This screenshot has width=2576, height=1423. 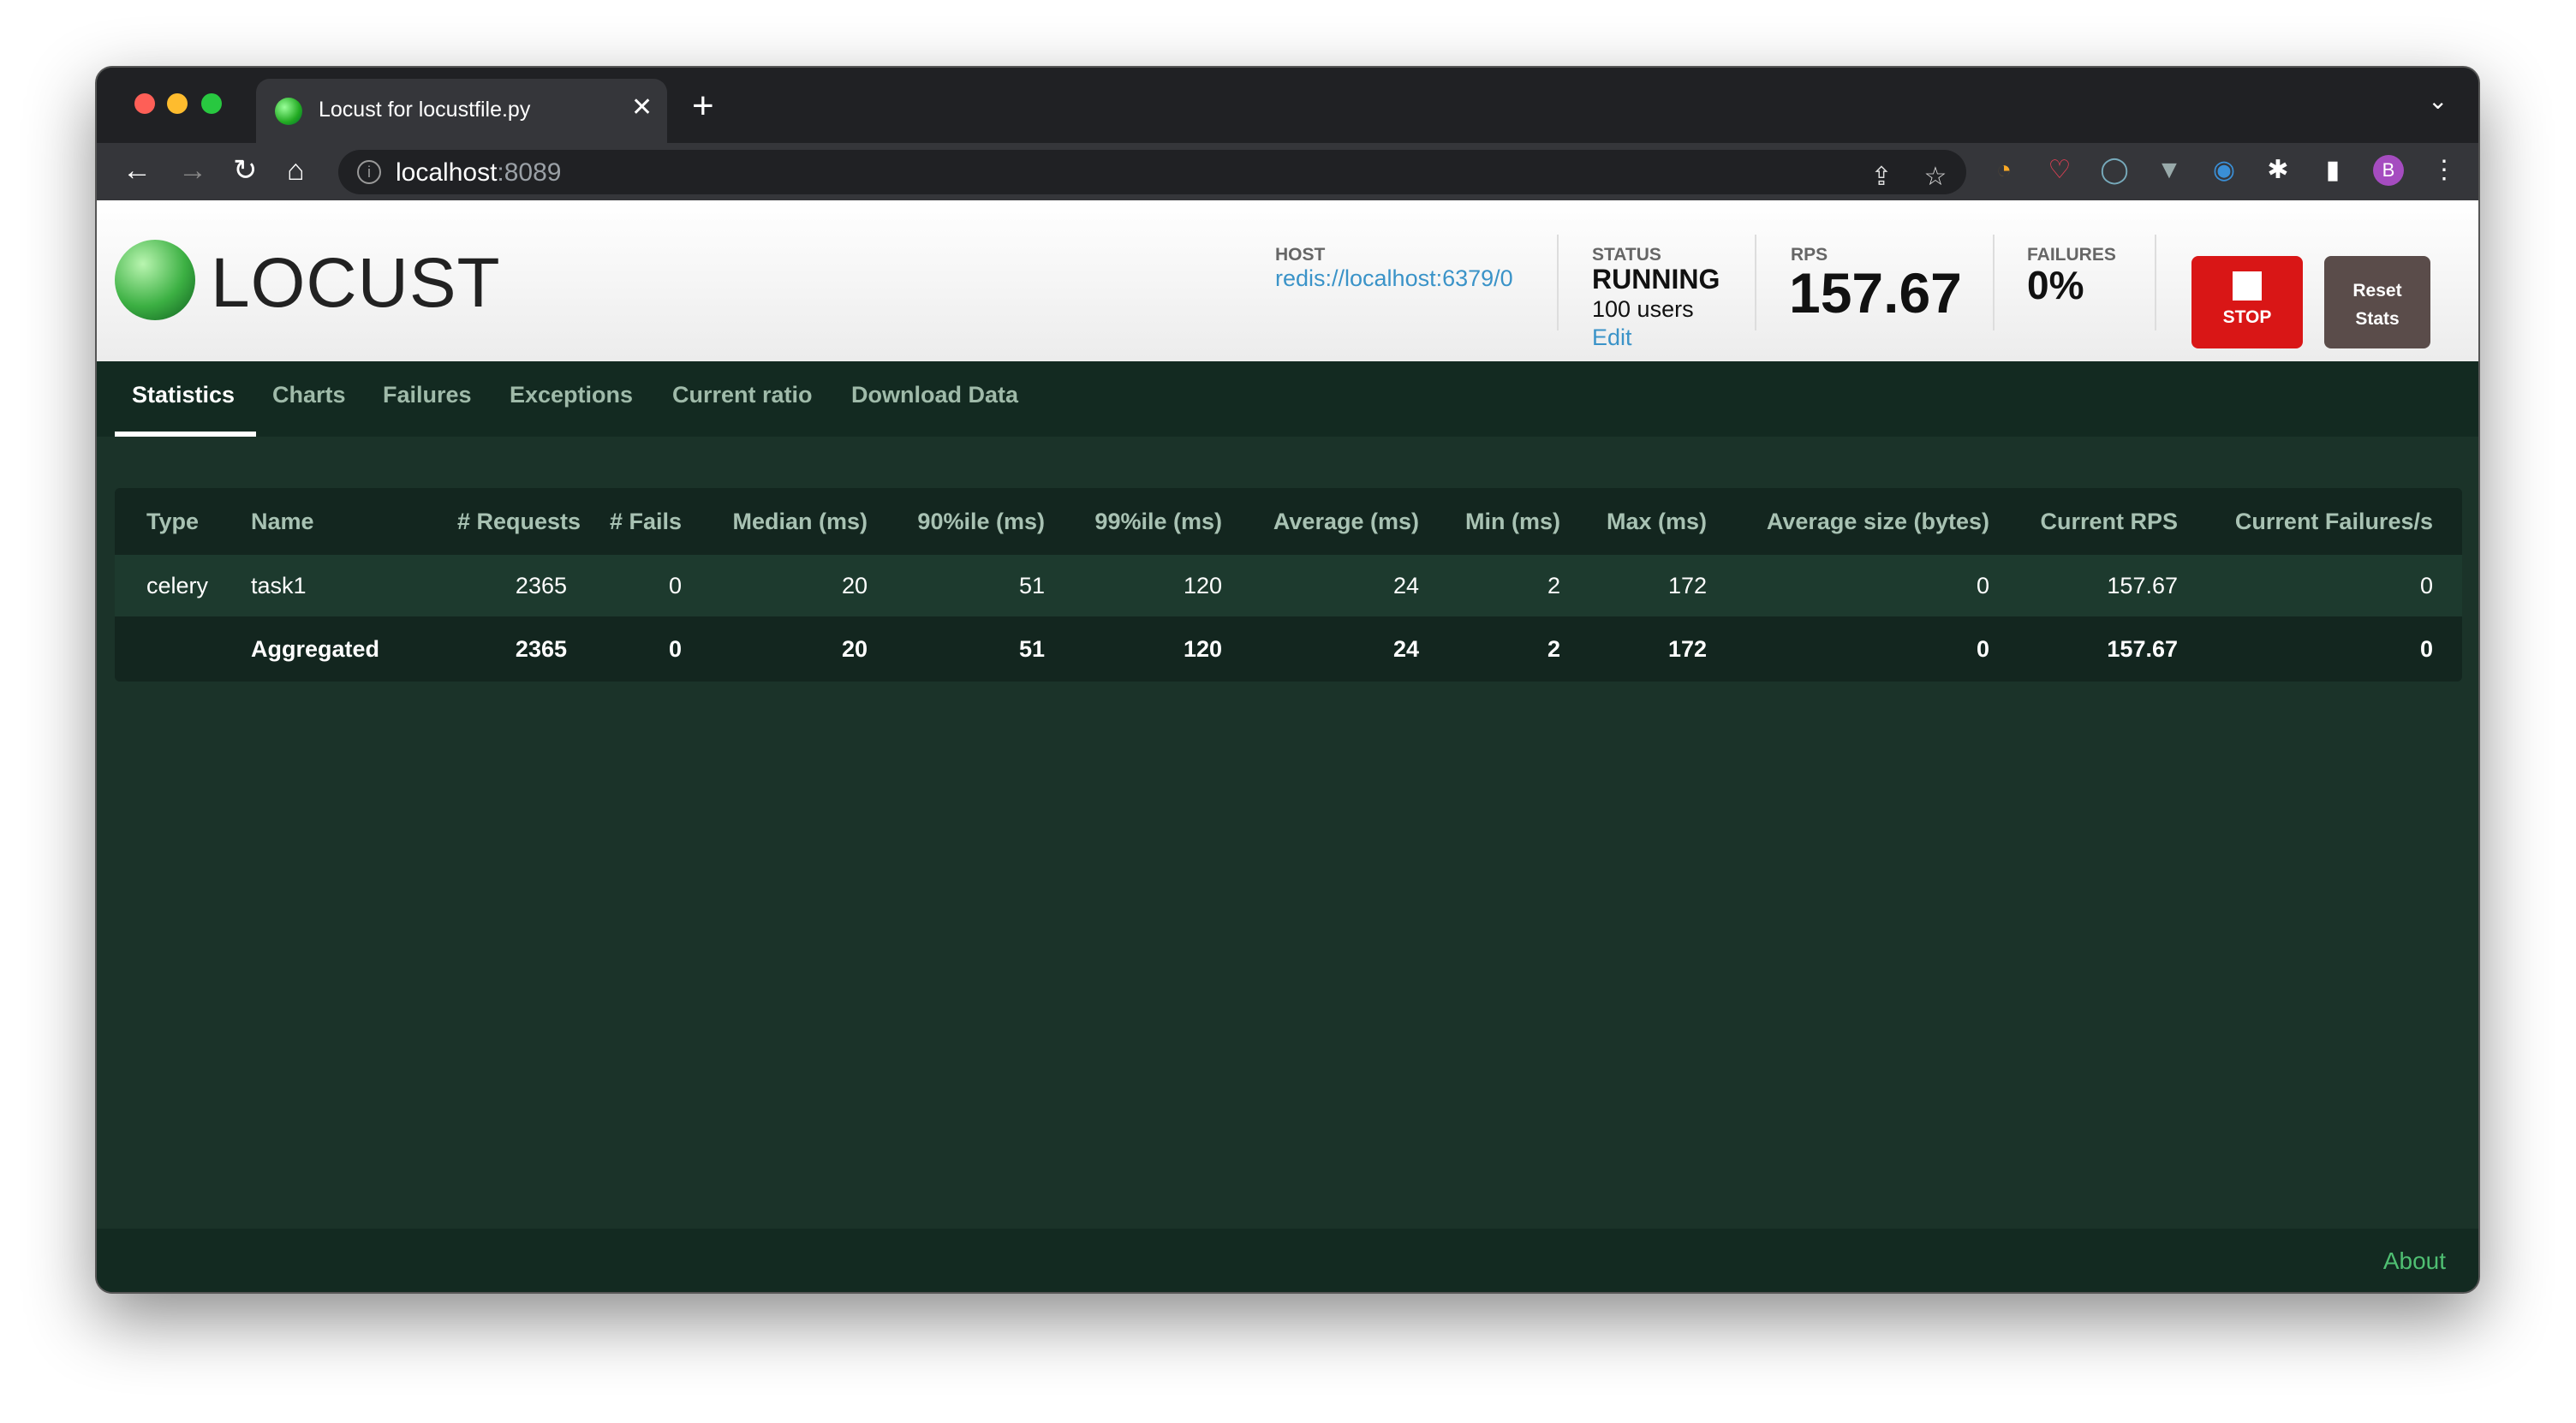 I want to click on status-value: RUNNING, so click(x=1656, y=279).